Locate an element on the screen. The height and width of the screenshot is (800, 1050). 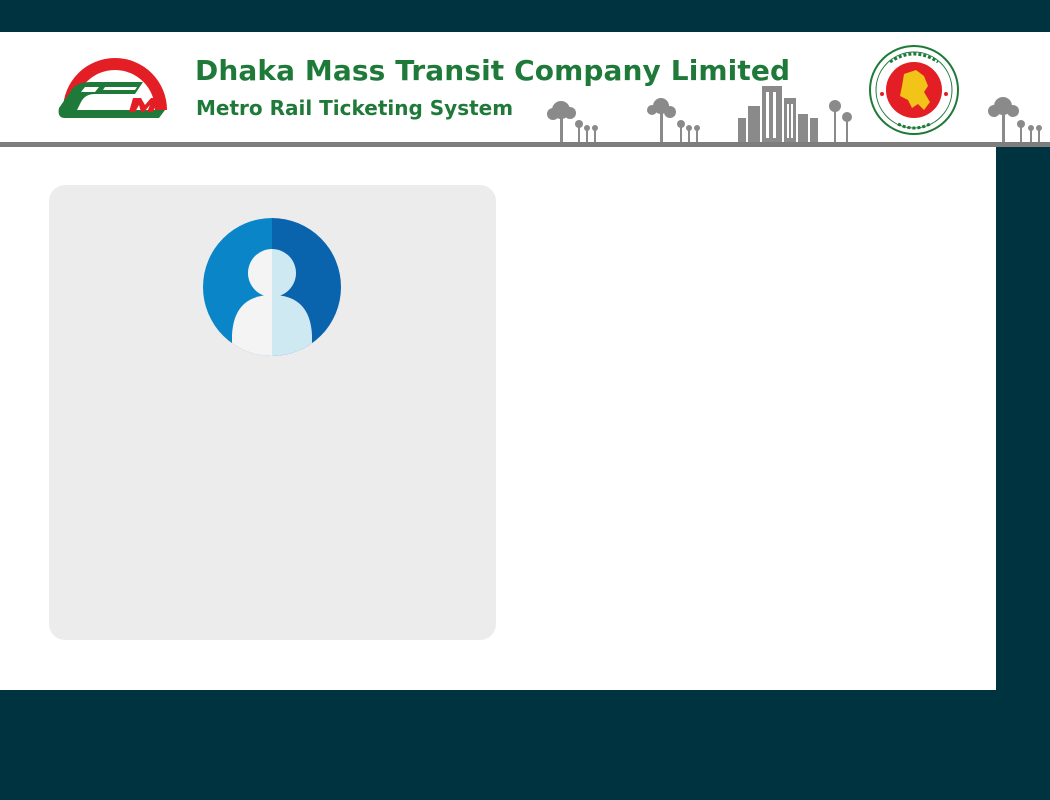
user-avatar-icon is located at coordinates (272, 287).